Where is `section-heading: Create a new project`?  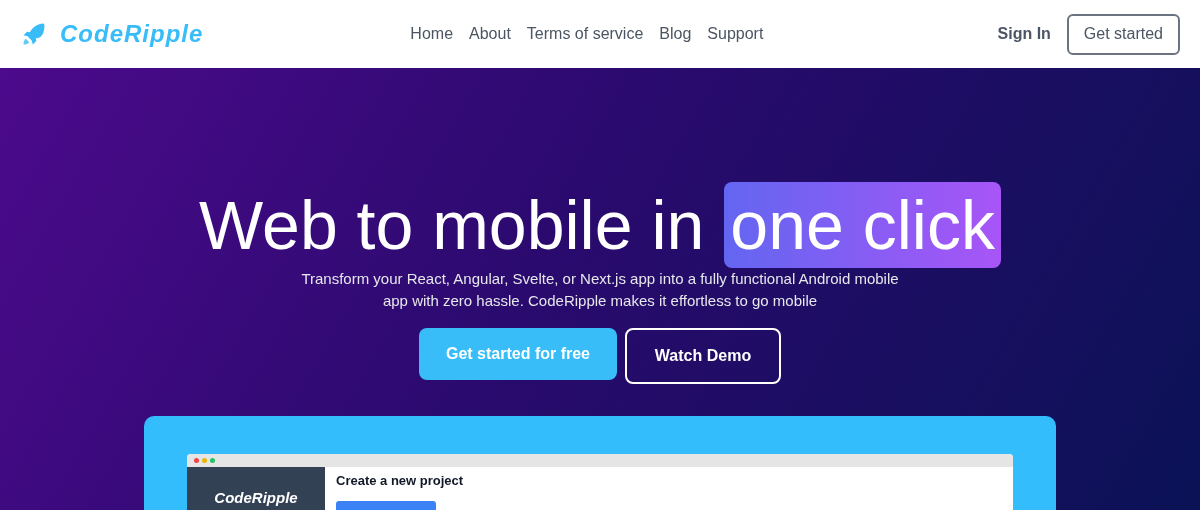 section-heading: Create a new project is located at coordinates (400, 481).